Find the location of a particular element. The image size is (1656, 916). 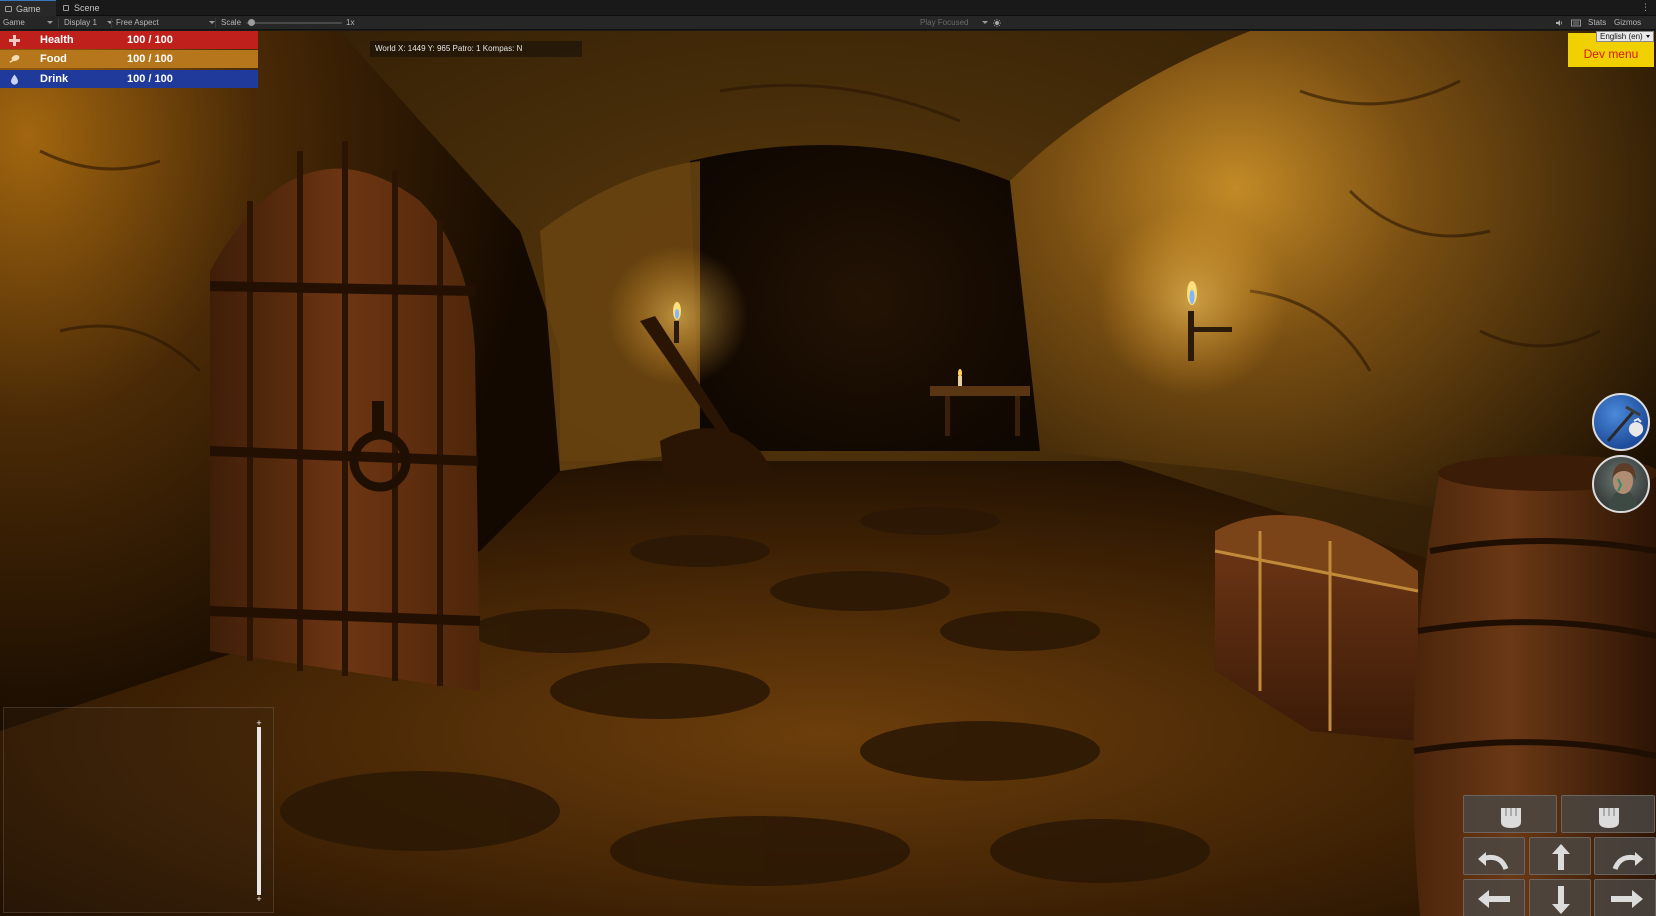

strafe-left-icon is located at coordinates (1494, 899).